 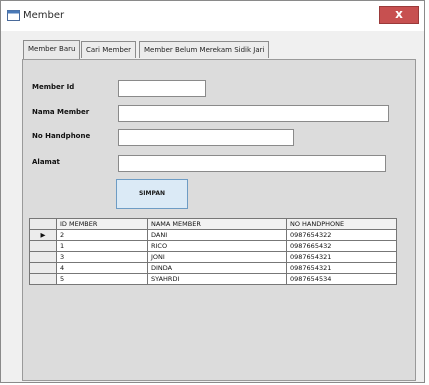 I want to click on nama-member-cell: DINDA, so click(x=217, y=268).